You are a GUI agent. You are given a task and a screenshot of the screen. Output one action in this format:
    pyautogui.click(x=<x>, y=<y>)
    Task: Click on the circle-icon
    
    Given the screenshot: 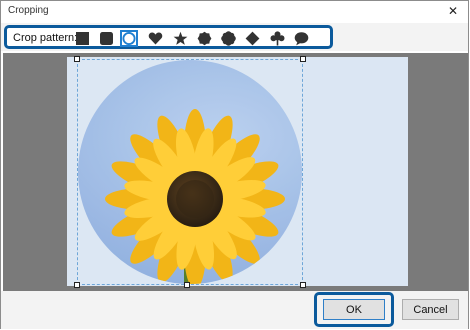 What is the action you would take?
    pyautogui.click(x=129, y=38)
    